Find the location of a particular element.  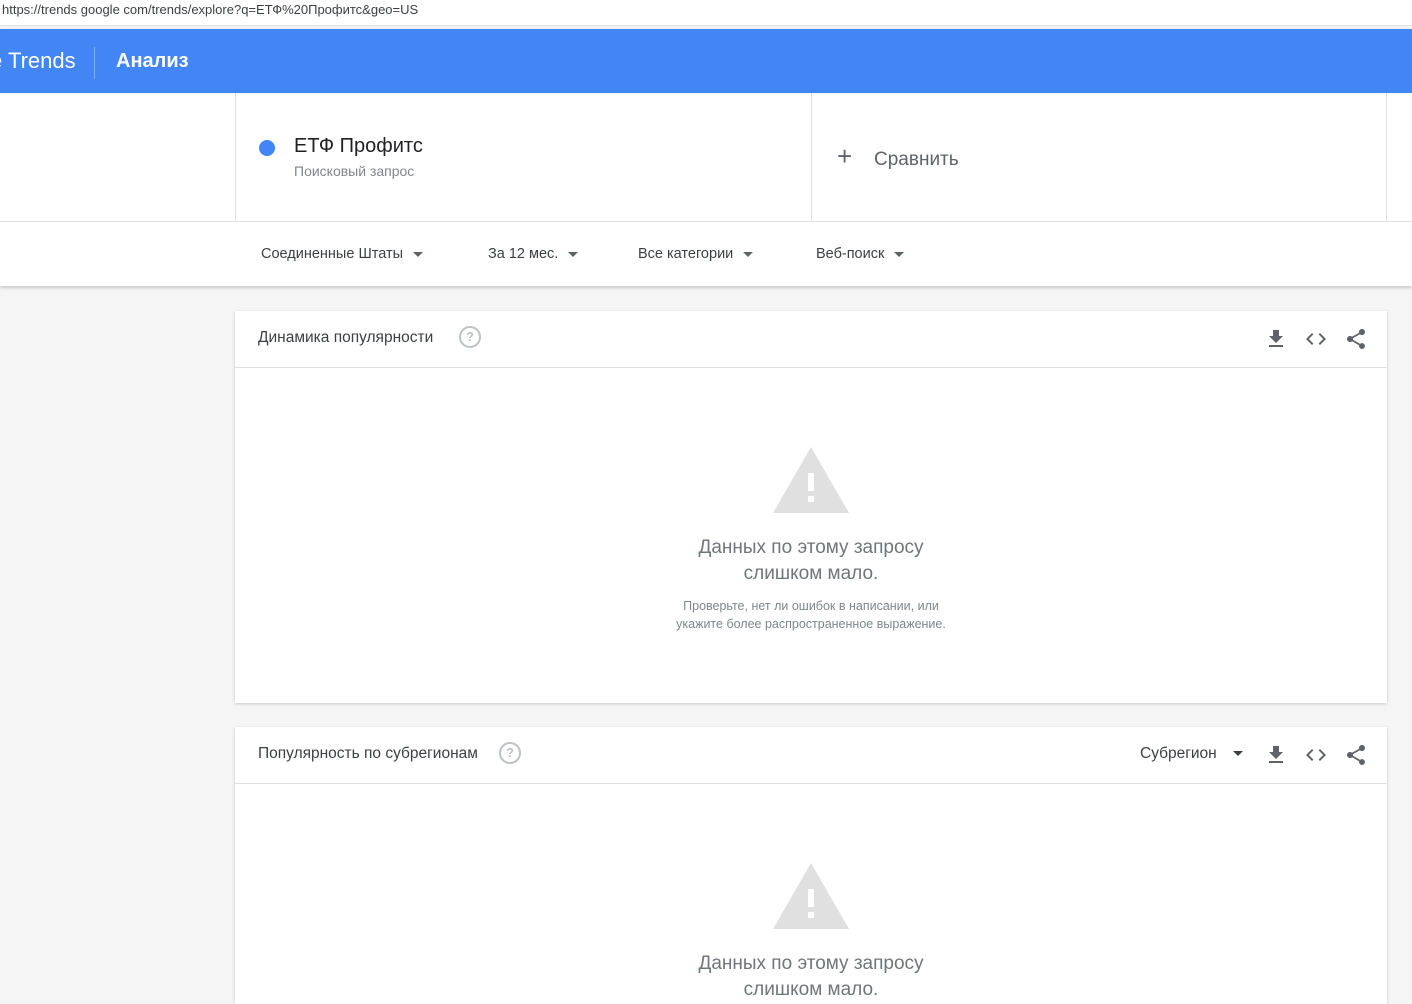

term-type: Поисковый запрос is located at coordinates (354, 171).